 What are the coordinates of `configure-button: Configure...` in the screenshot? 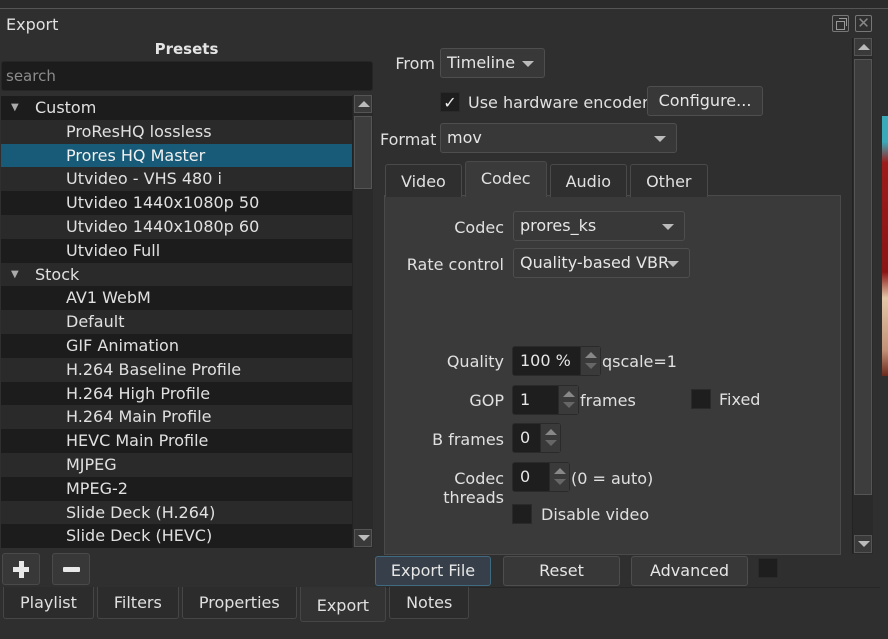 It's located at (705, 101).